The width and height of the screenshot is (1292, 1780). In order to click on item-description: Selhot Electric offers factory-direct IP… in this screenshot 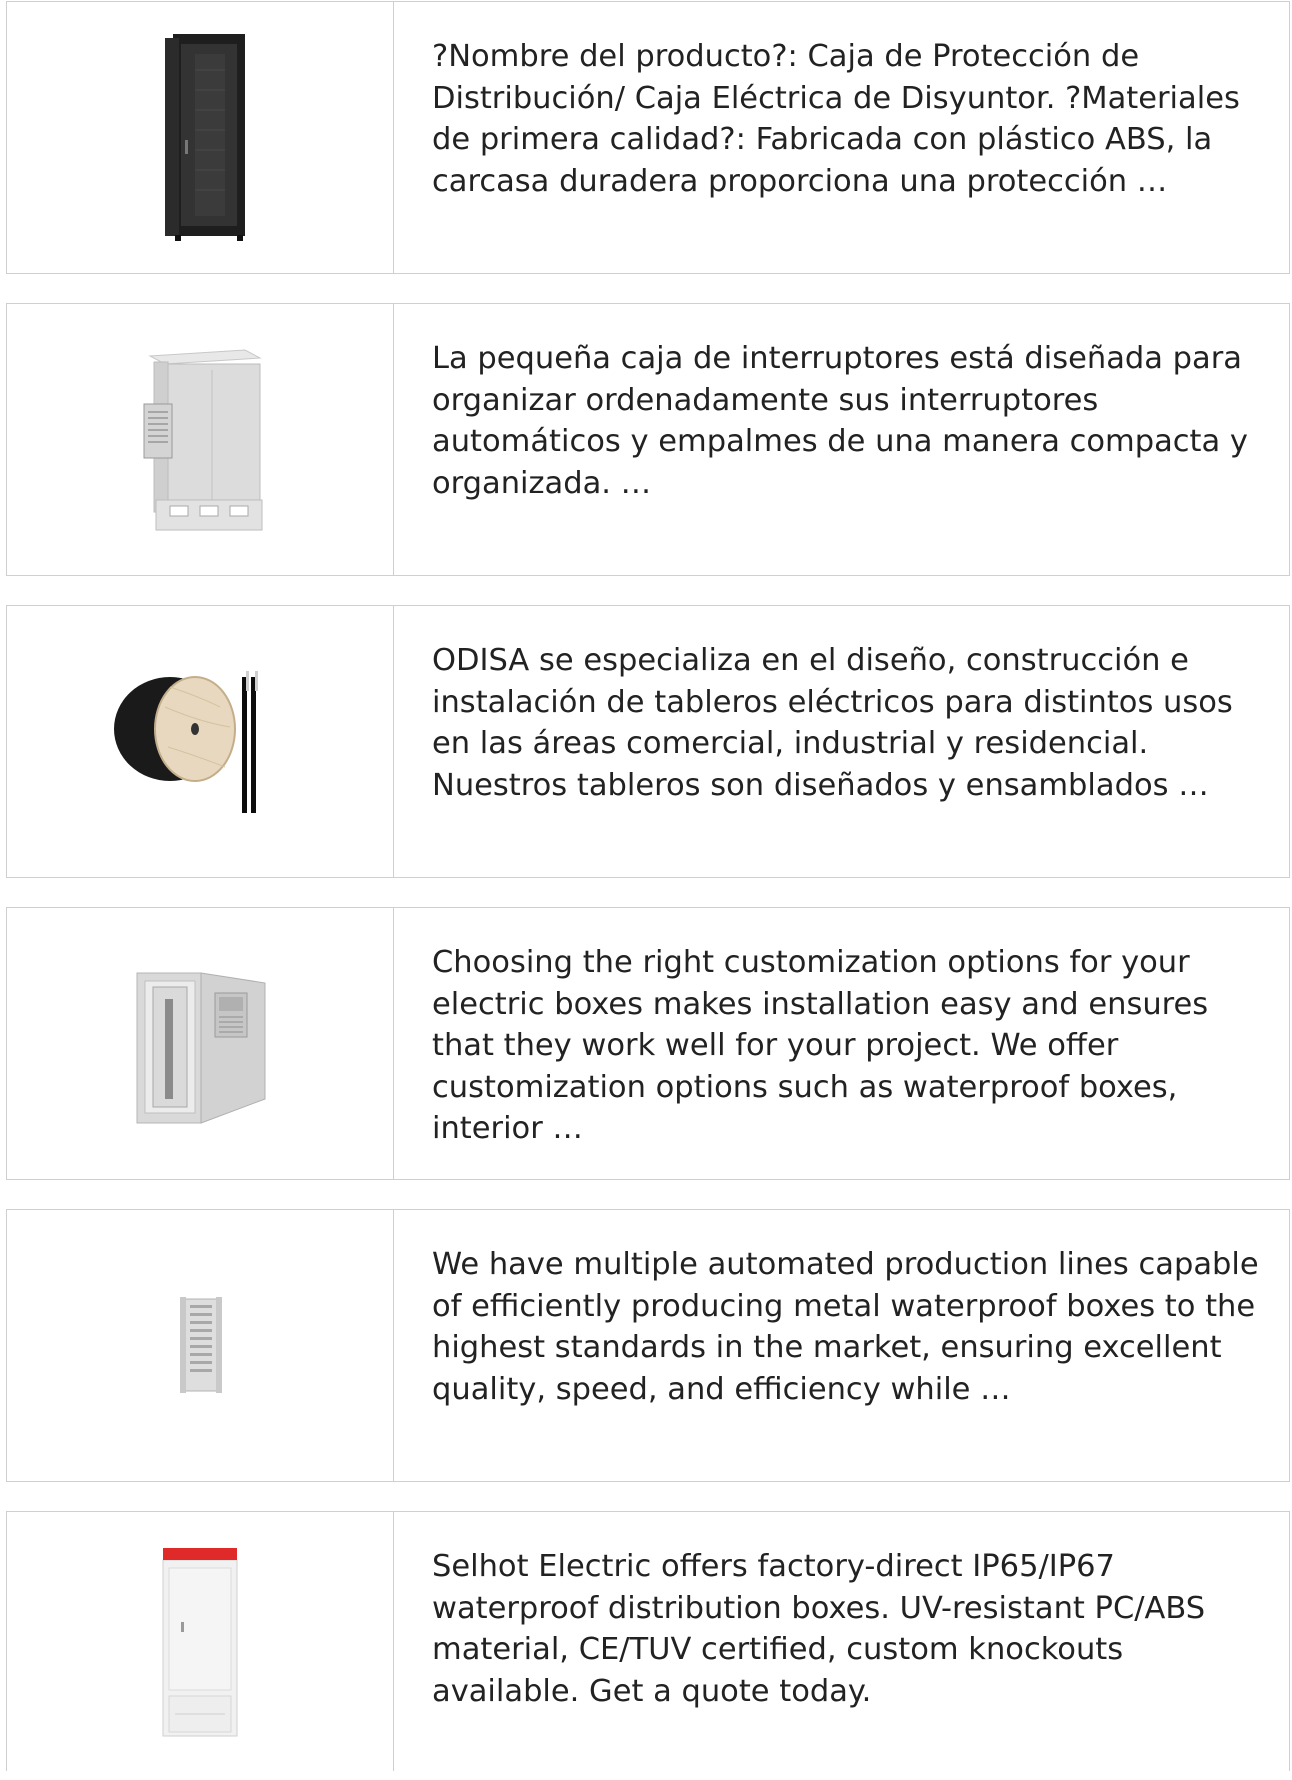, I will do `click(841, 1641)`.